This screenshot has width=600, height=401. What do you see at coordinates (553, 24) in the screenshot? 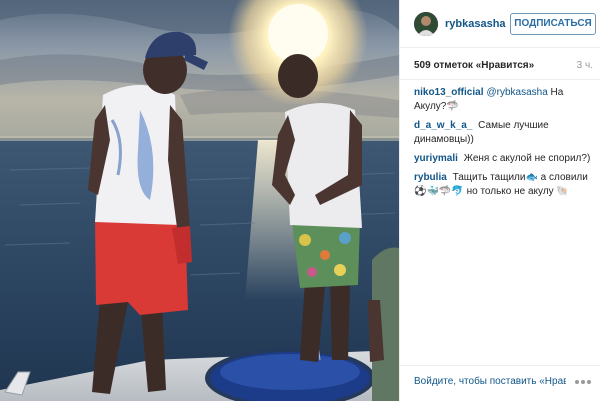
I see `follow-button: ПОДПИСАТЬСЯ` at bounding box center [553, 24].